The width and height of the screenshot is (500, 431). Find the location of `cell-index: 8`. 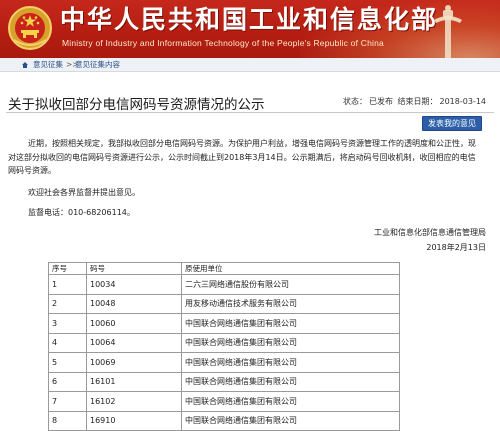

cell-index: 8 is located at coordinates (67, 420).